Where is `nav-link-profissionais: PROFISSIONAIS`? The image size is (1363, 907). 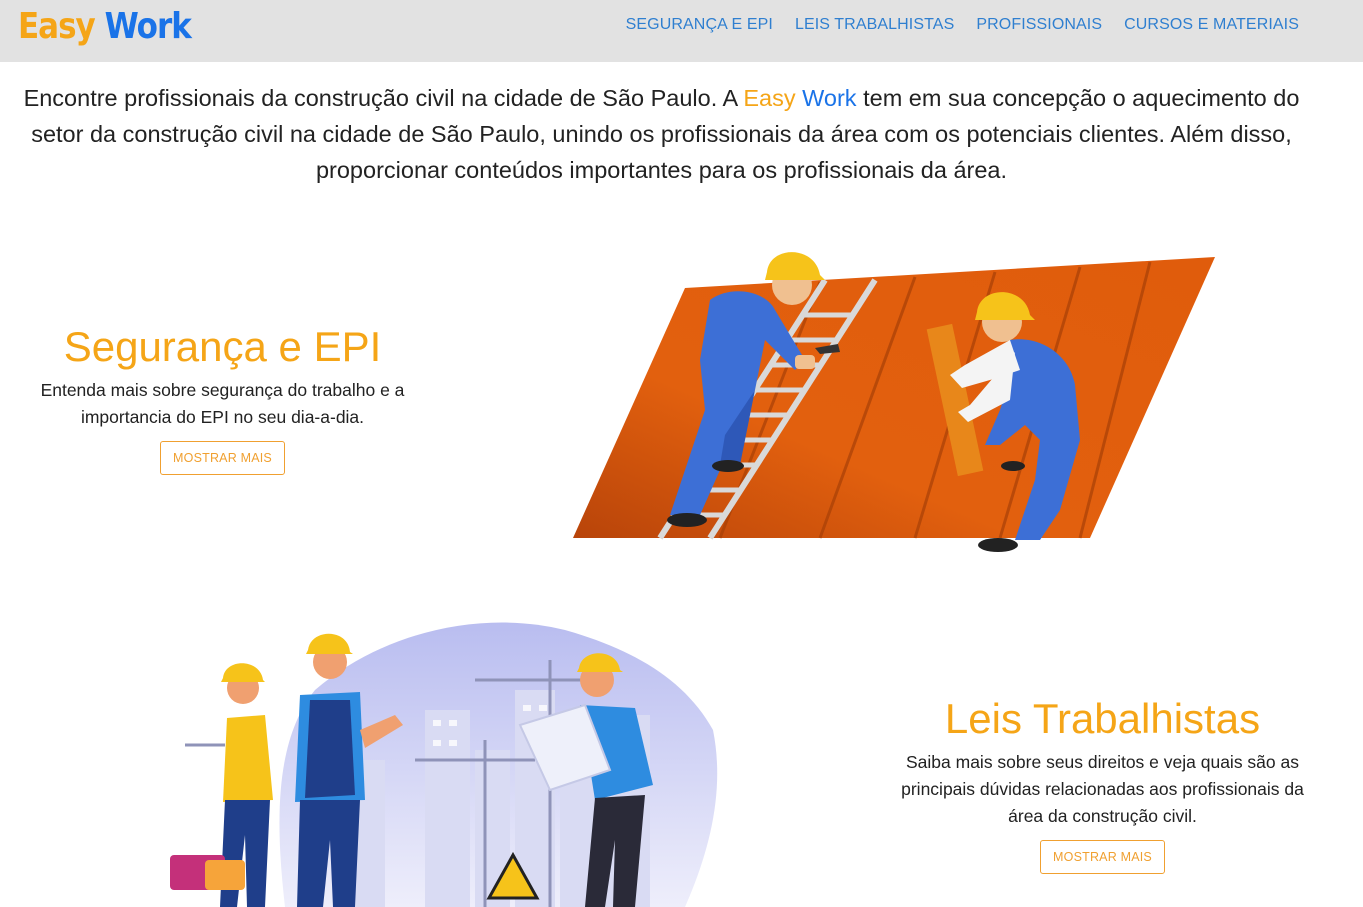
nav-link-profissionais: PROFISSIONAIS is located at coordinates (1039, 25).